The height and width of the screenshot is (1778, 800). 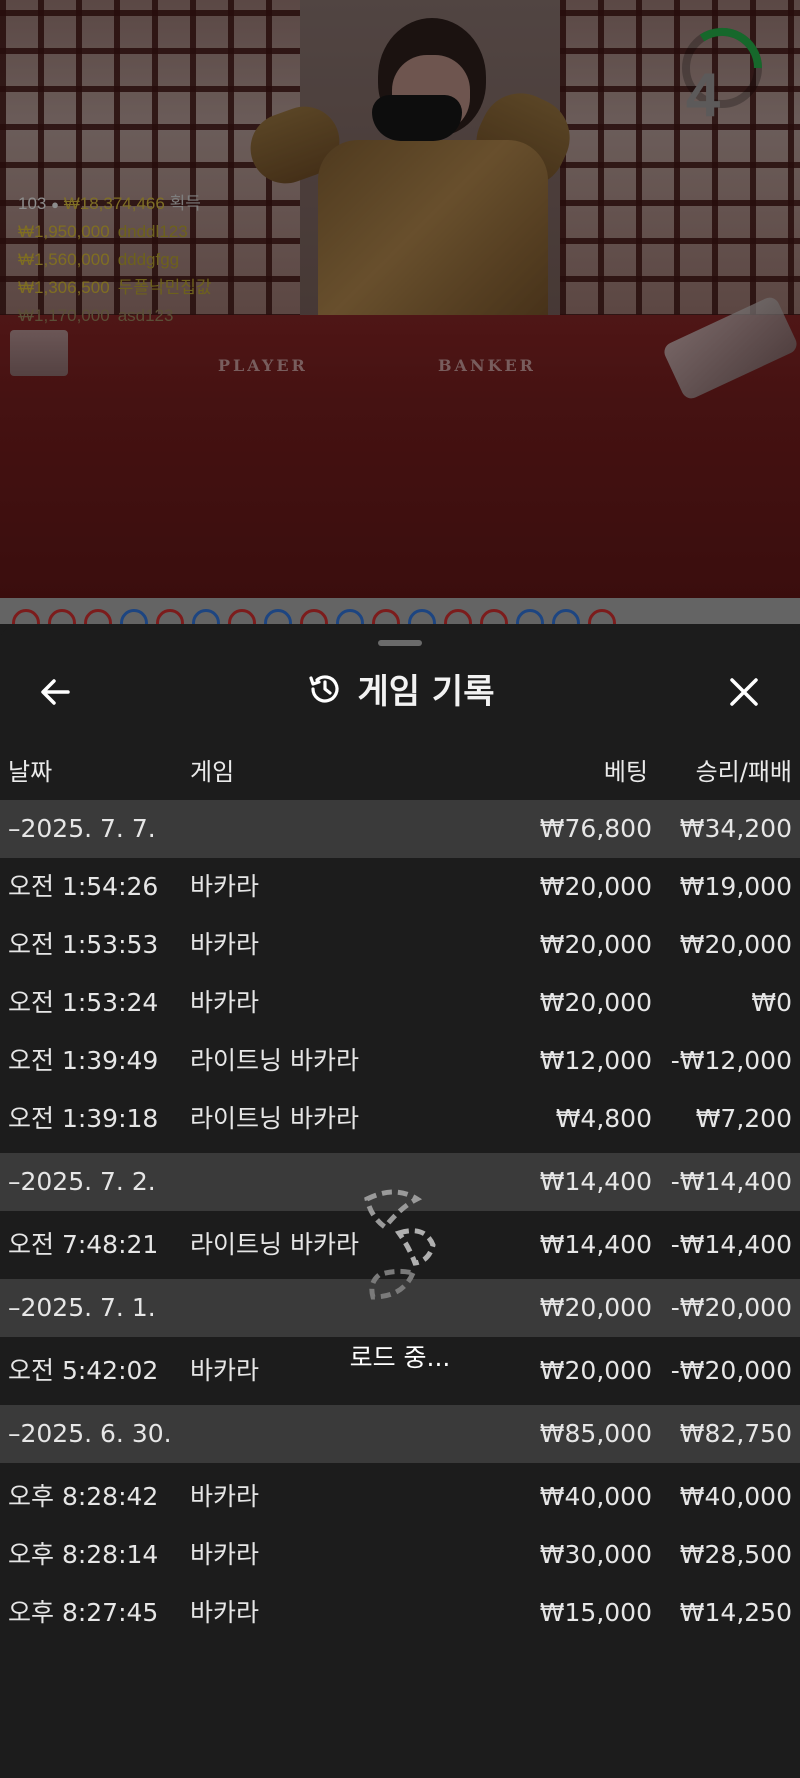 I want to click on table-row: 오전 1:53:24 바카라 ₩20,000 ₩0, so click(x=400, y=1003).